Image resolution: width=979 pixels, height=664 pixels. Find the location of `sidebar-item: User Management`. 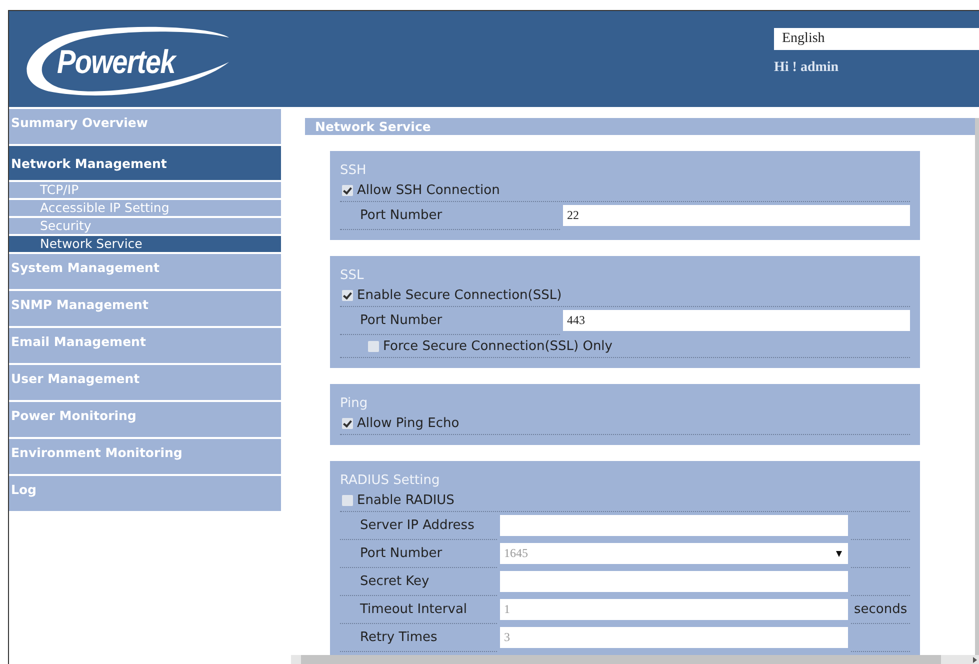

sidebar-item: User Management is located at coordinates (145, 382).